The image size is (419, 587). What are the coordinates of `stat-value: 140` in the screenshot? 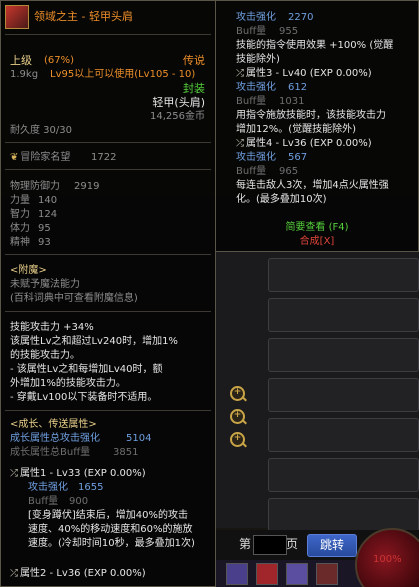 It's located at (48, 200).